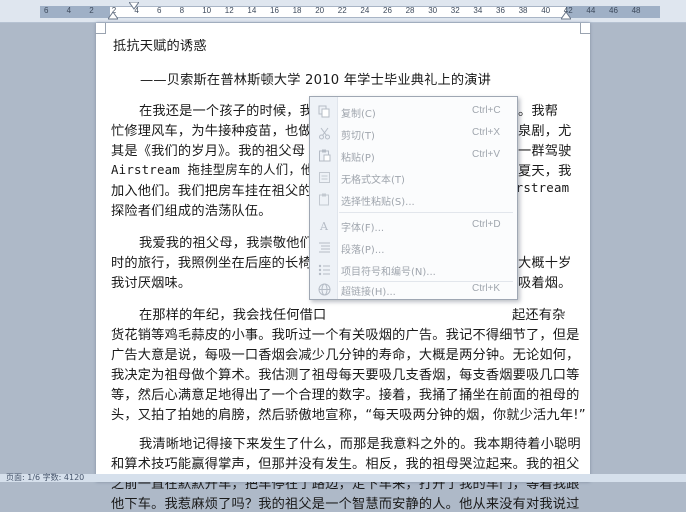 The height and width of the screenshot is (512, 686). I want to click on ruler-left-margin, so click(75, 12).